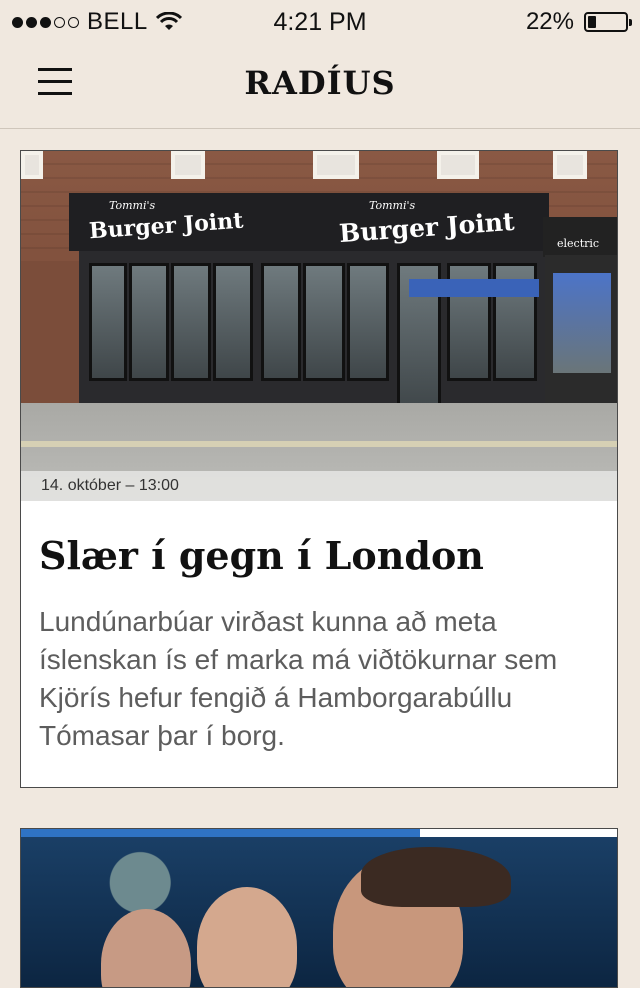 The width and height of the screenshot is (640, 988). I want to click on app-title: RADÍUS, so click(320, 83).